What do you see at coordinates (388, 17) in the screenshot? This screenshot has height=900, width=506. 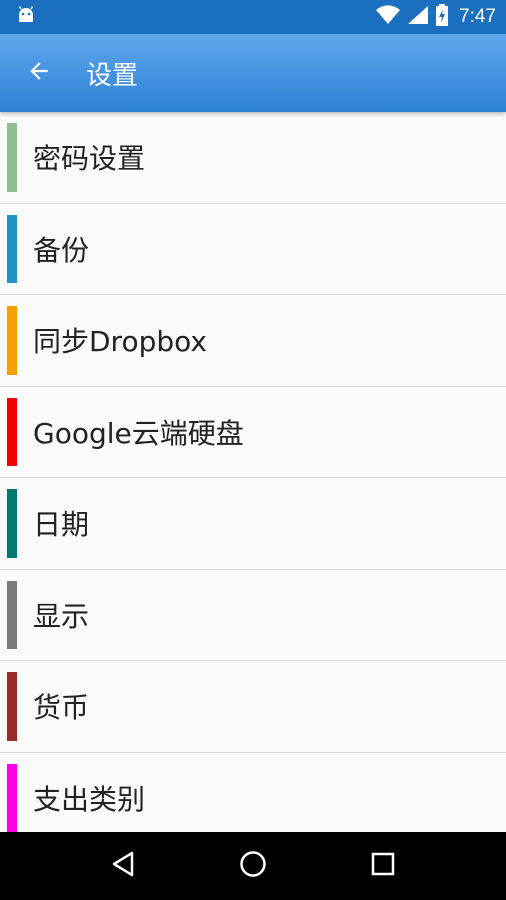 I see `wifi-icon` at bounding box center [388, 17].